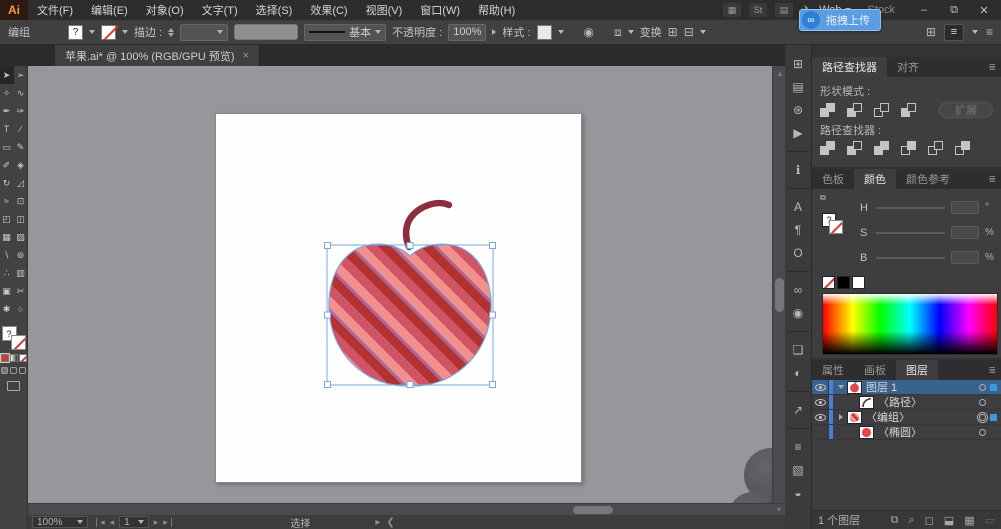  What do you see at coordinates (13, 370) in the screenshot?
I see `draw-behind-mode-icon` at bounding box center [13, 370].